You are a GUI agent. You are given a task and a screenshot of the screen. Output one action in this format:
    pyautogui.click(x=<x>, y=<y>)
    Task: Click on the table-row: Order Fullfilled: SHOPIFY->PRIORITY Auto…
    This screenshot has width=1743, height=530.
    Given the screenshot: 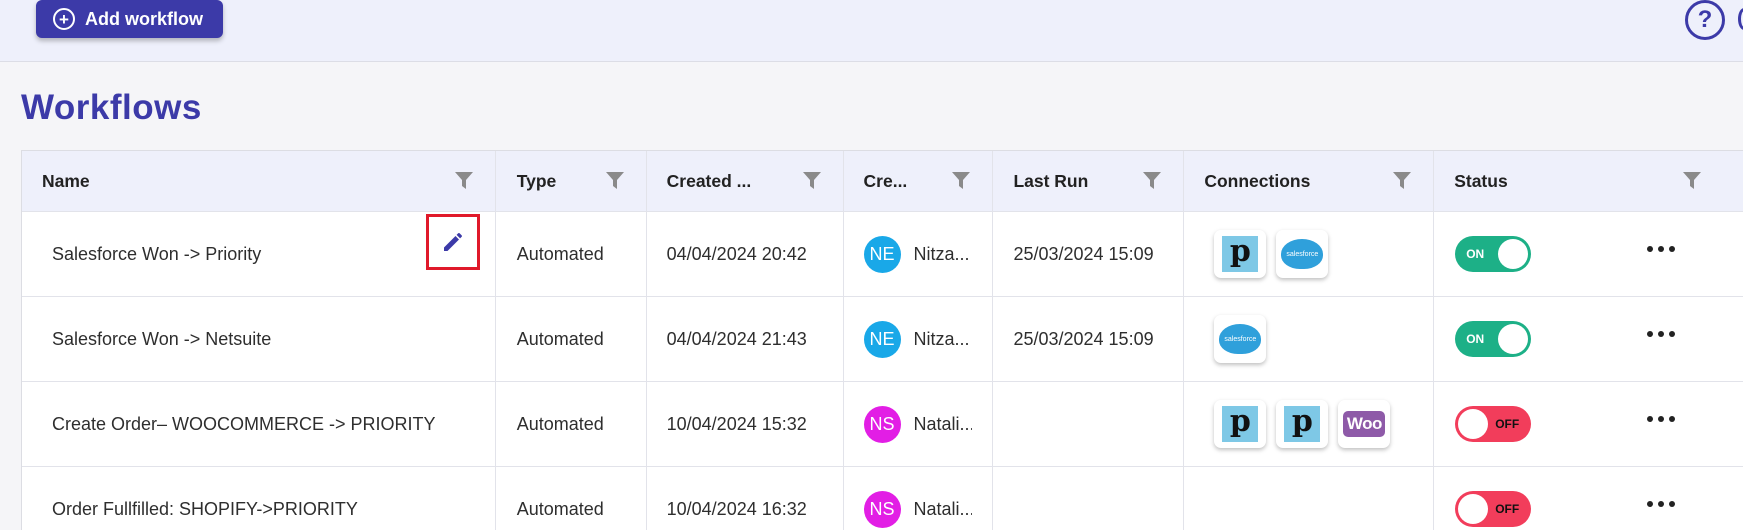 What is the action you would take?
    pyautogui.click(x=882, y=498)
    